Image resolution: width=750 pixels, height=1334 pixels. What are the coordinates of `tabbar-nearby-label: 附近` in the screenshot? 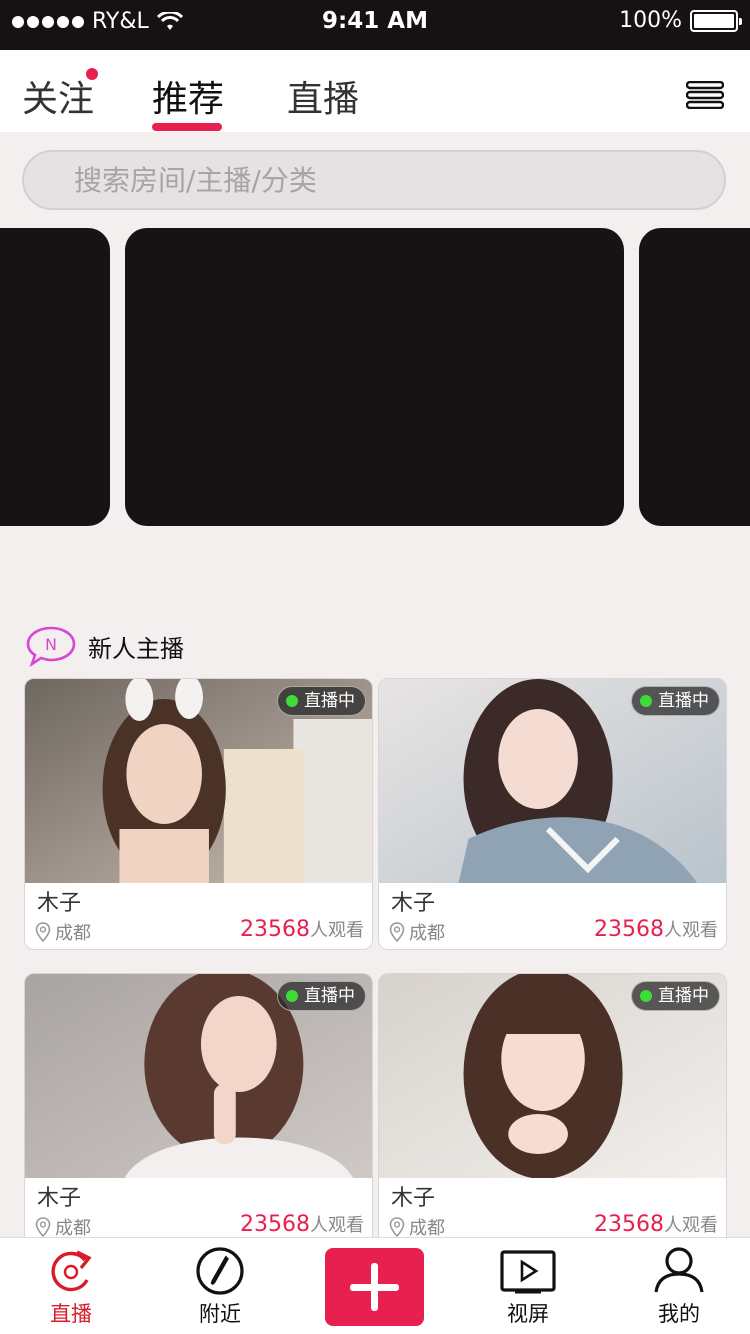 It's located at (220, 1314).